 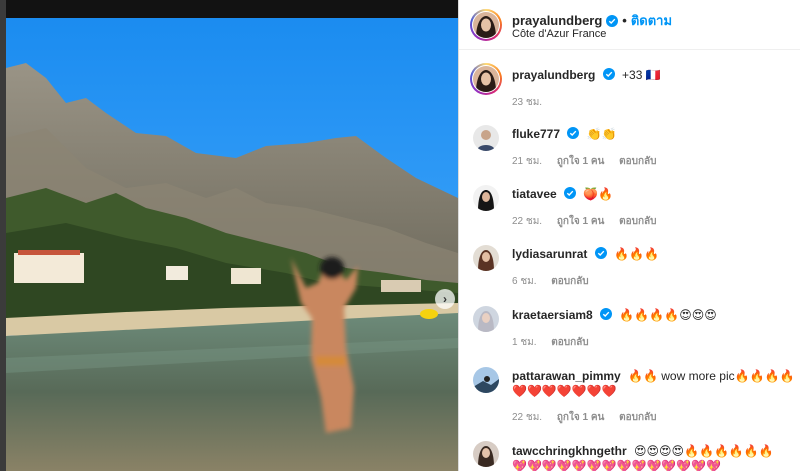 I want to click on comment-text: 🔥🔥 wow more pic🔥🔥🔥🔥, so click(x=711, y=376).